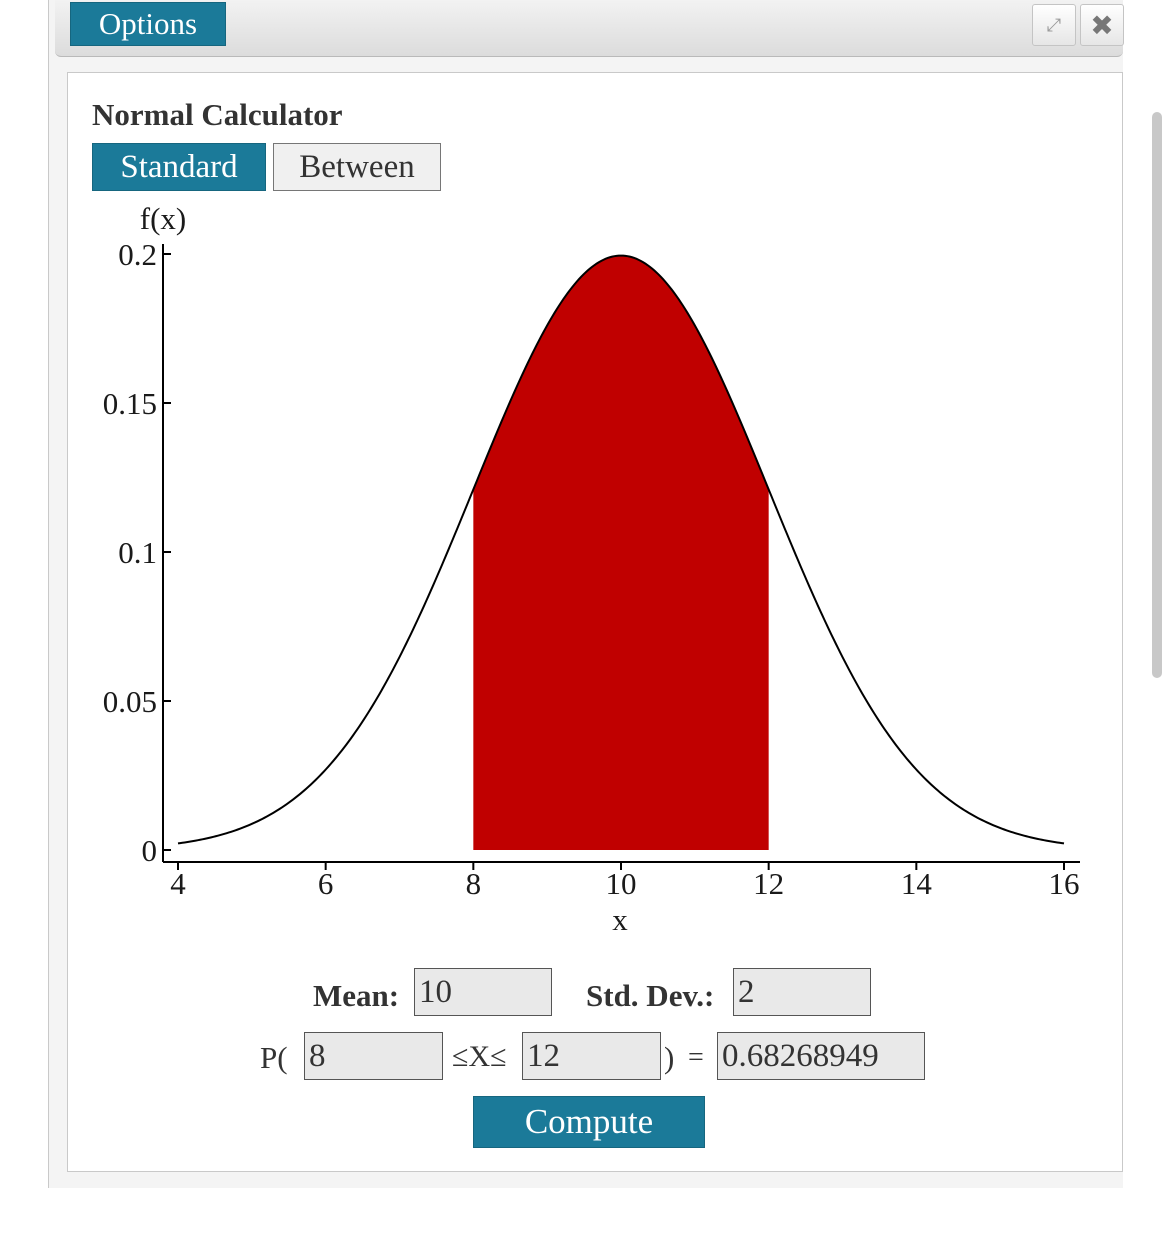 This screenshot has height=1243, width=1170. Describe the element at coordinates (821, 1056) in the screenshot. I see `result-output` at that location.